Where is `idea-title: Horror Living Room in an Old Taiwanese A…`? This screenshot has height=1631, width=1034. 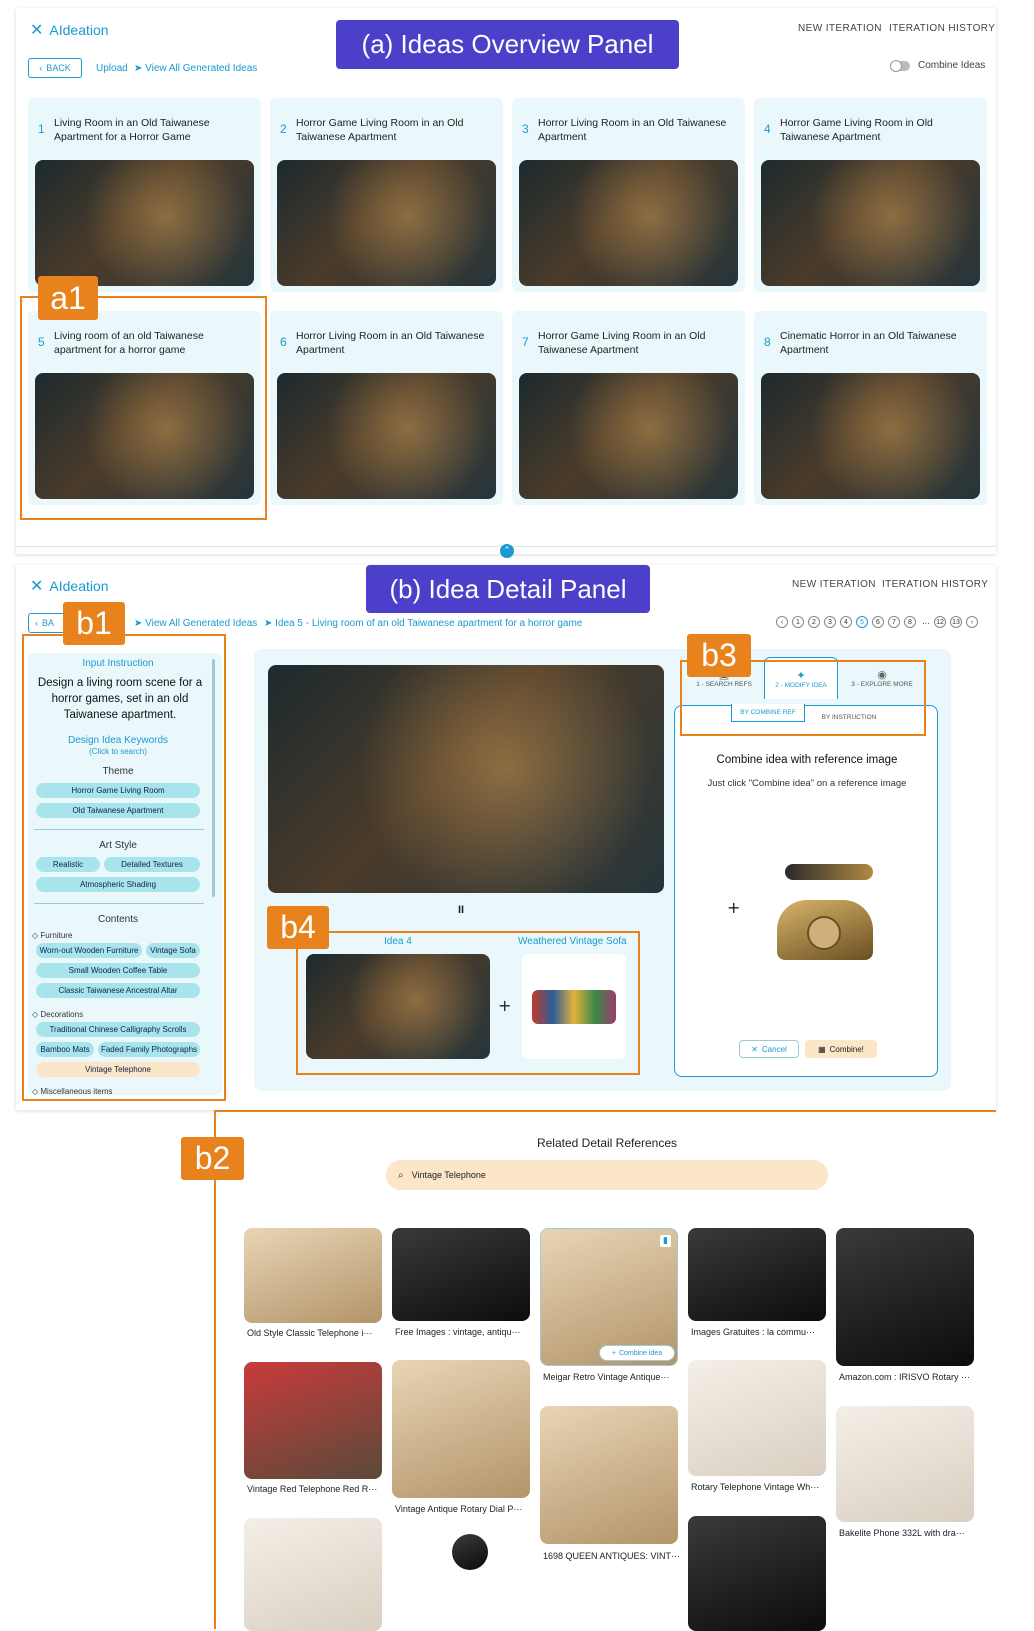 idea-title: Horror Living Room in an Old Taiwanese A… is located at coordinates (390, 343).